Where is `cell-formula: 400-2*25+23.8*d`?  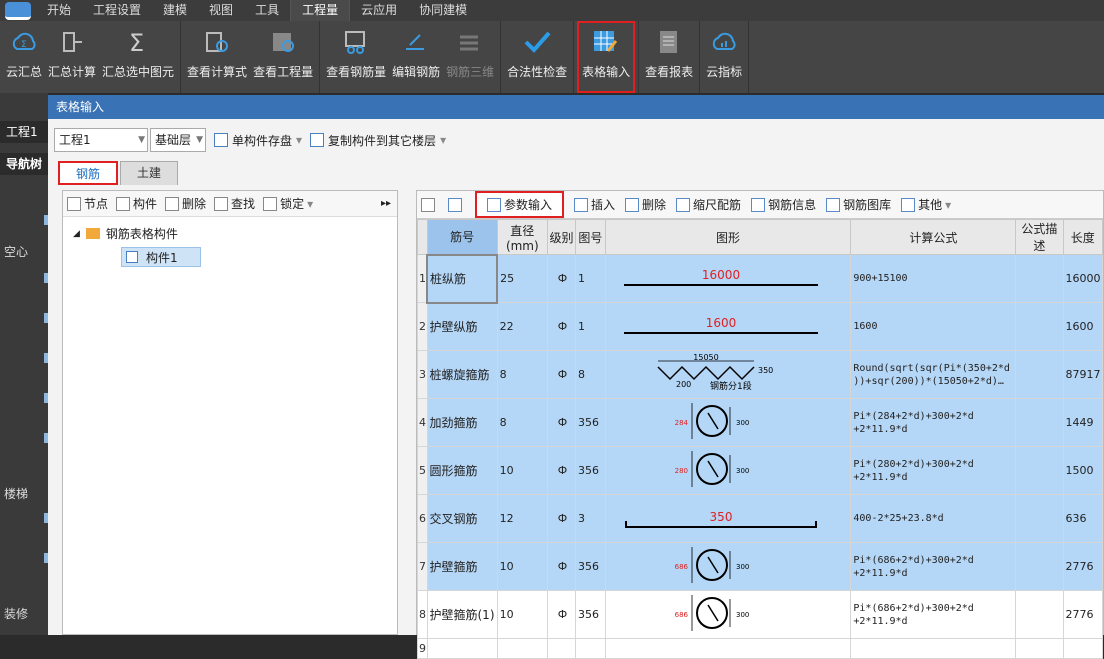
cell-formula: 400-2*25+23.8*d is located at coordinates (933, 518).